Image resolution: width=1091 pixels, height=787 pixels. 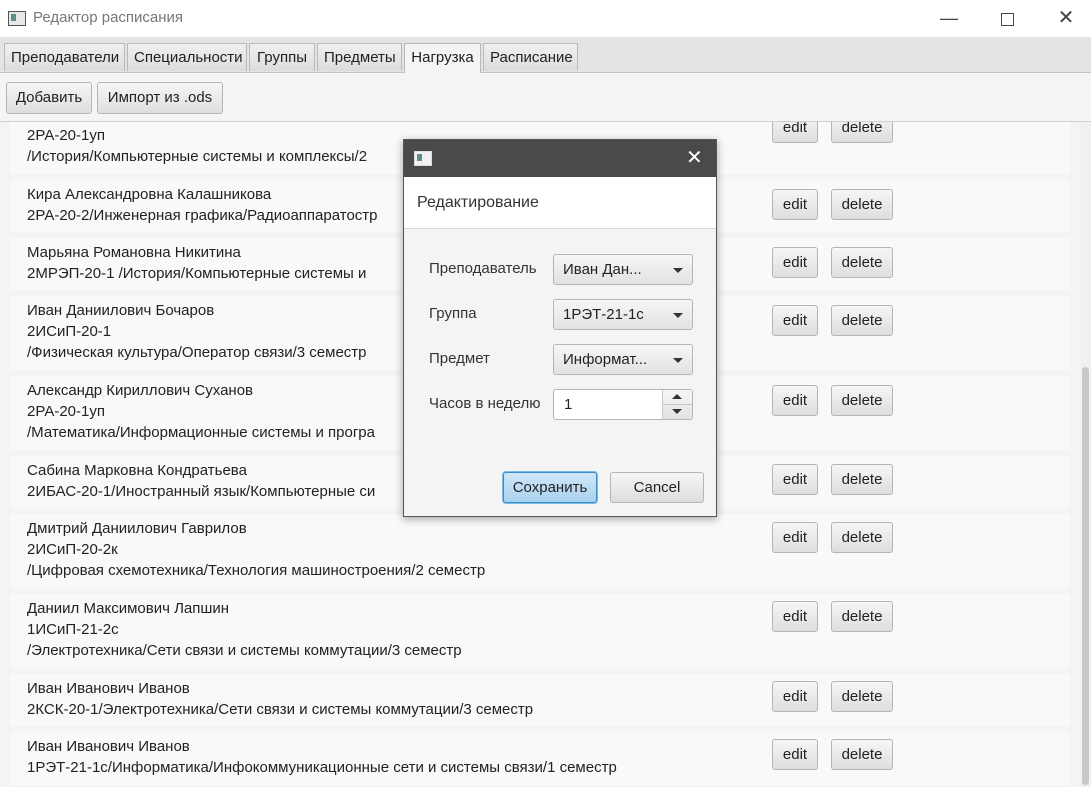 What do you see at coordinates (545, 18) in the screenshot?
I see `window-titlebar: Редактор расписания — ✕` at bounding box center [545, 18].